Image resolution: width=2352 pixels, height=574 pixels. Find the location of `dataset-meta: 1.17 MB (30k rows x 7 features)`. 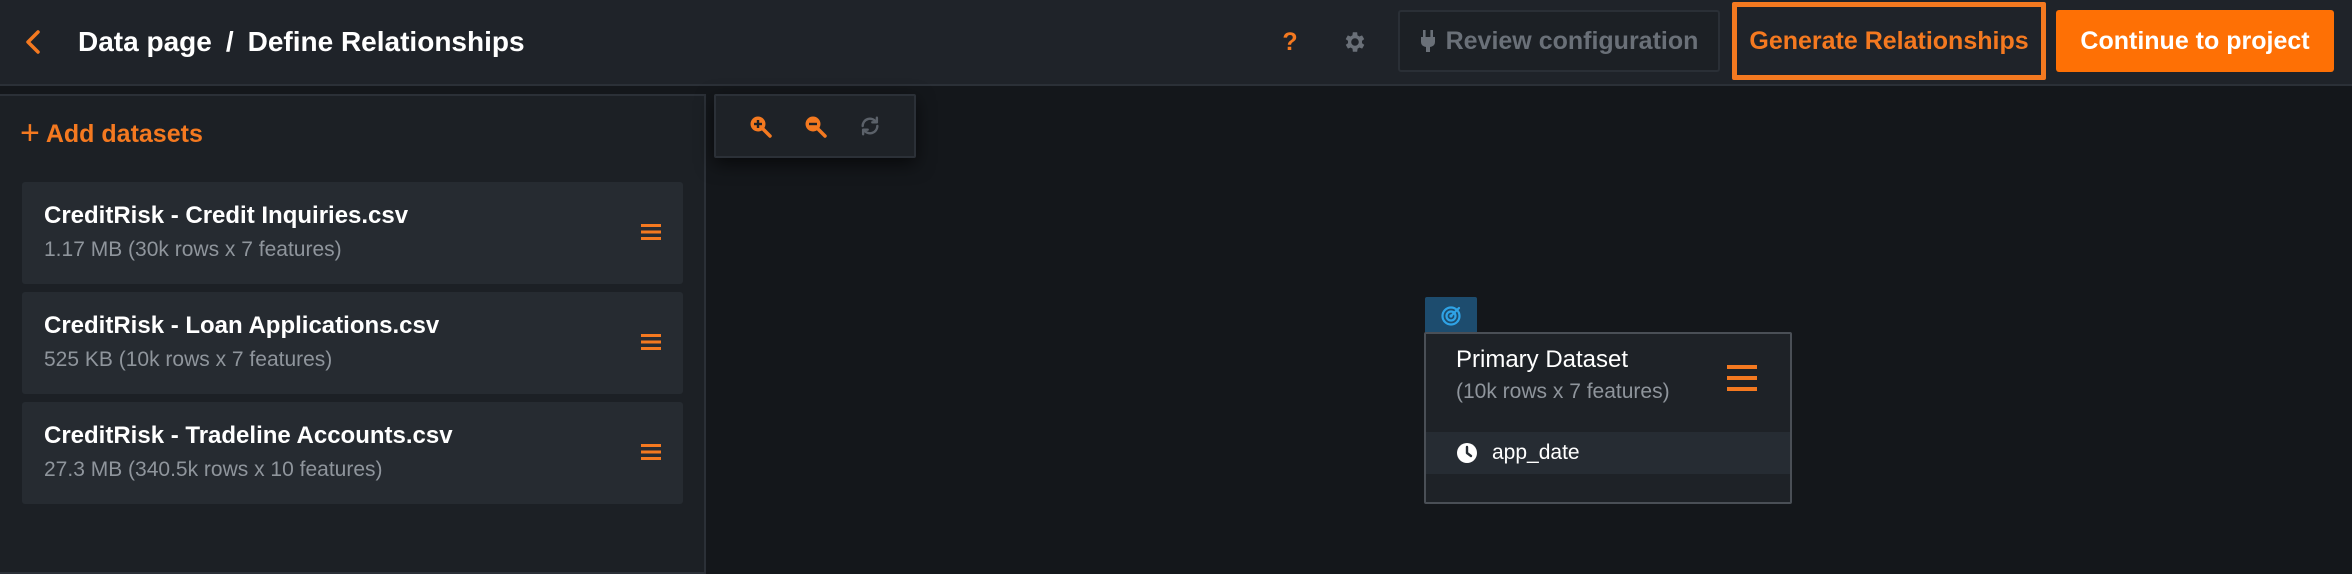

dataset-meta: 1.17 MB (30k rows x 7 features) is located at coordinates (193, 249).